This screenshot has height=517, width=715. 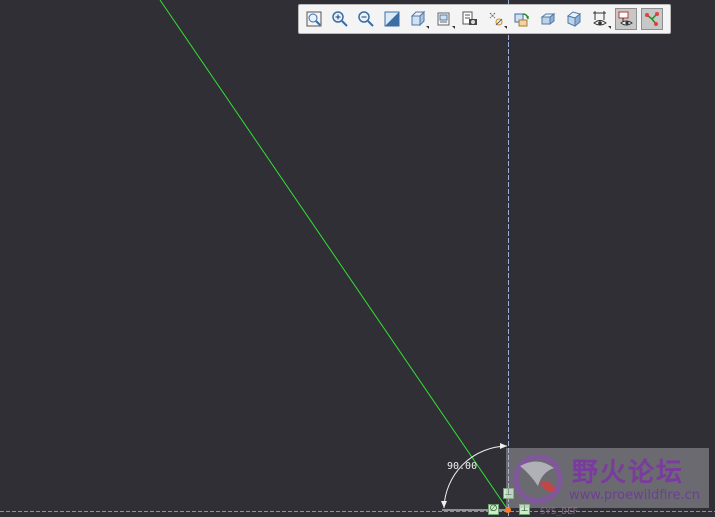 I want to click on forum-watermark: 野火论坛 www.proewildfire.cn, so click(x=607, y=478).